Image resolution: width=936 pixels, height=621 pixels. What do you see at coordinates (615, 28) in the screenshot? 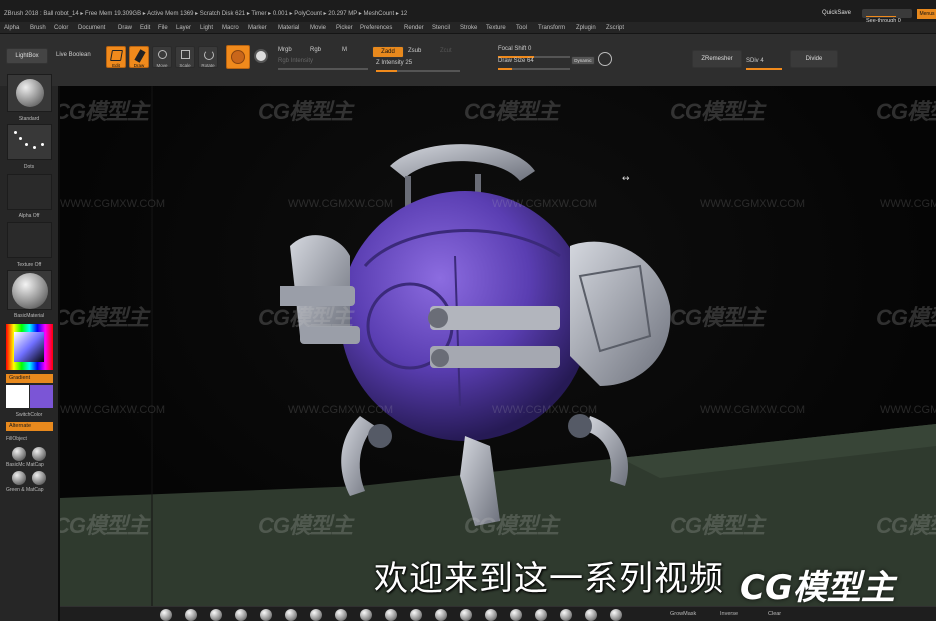
I see `menu-item: Zscript` at bounding box center [615, 28].